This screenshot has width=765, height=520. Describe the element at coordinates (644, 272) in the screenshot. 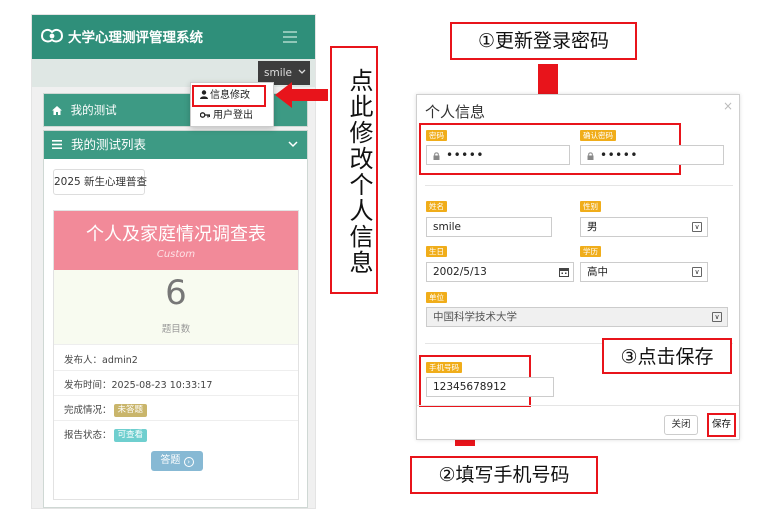

I see `education-select: 高中 ∨` at that location.